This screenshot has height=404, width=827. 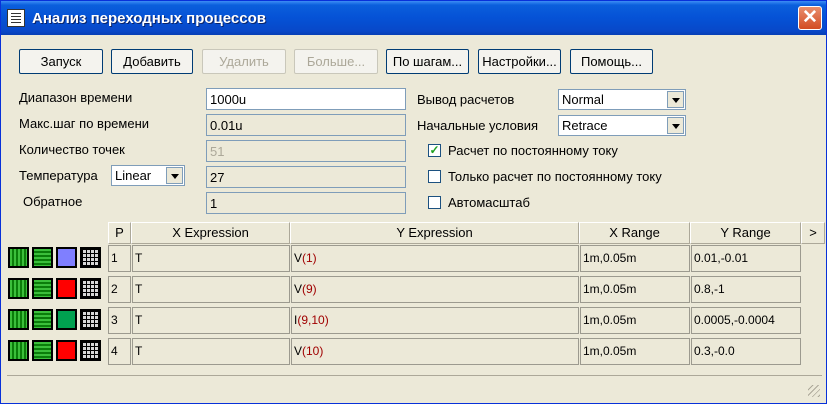 What do you see at coordinates (149, 18) in the screenshot?
I see `window-title: Анализ переходных процессов` at bounding box center [149, 18].